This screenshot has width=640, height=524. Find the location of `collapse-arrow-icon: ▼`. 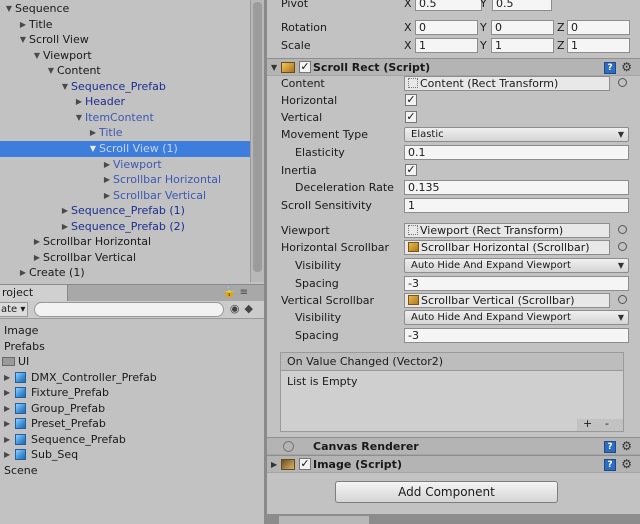

collapse-arrow-icon: ▼ is located at coordinates (274, 67).